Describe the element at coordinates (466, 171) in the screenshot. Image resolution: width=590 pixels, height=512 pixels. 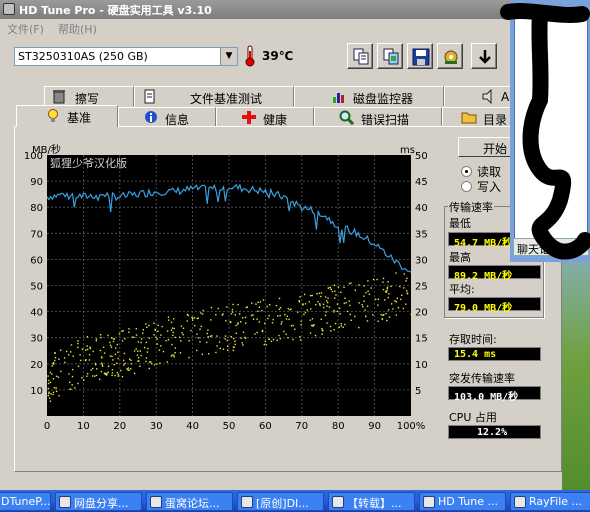
I see `read-radio` at that location.